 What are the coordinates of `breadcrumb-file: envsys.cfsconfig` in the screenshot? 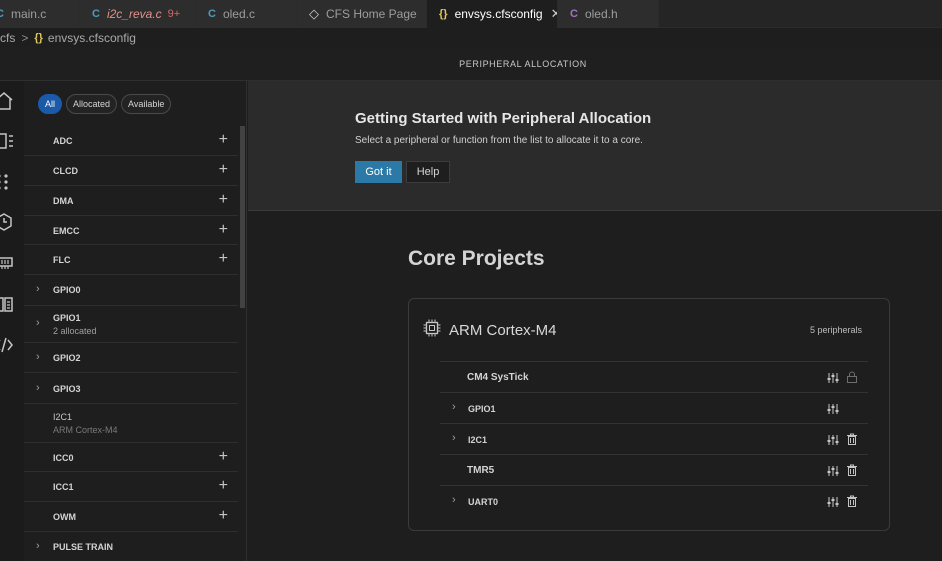 It's located at (92, 38).